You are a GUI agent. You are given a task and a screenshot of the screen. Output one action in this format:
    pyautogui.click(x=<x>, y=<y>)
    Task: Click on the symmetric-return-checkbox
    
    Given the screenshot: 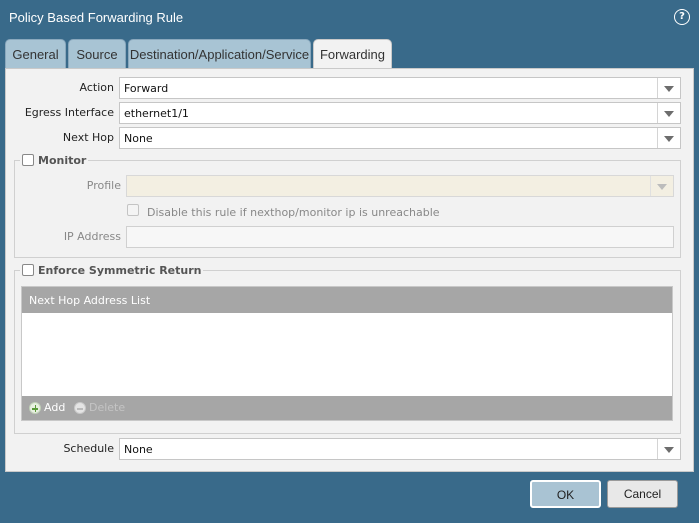 What is the action you would take?
    pyautogui.click(x=28, y=270)
    